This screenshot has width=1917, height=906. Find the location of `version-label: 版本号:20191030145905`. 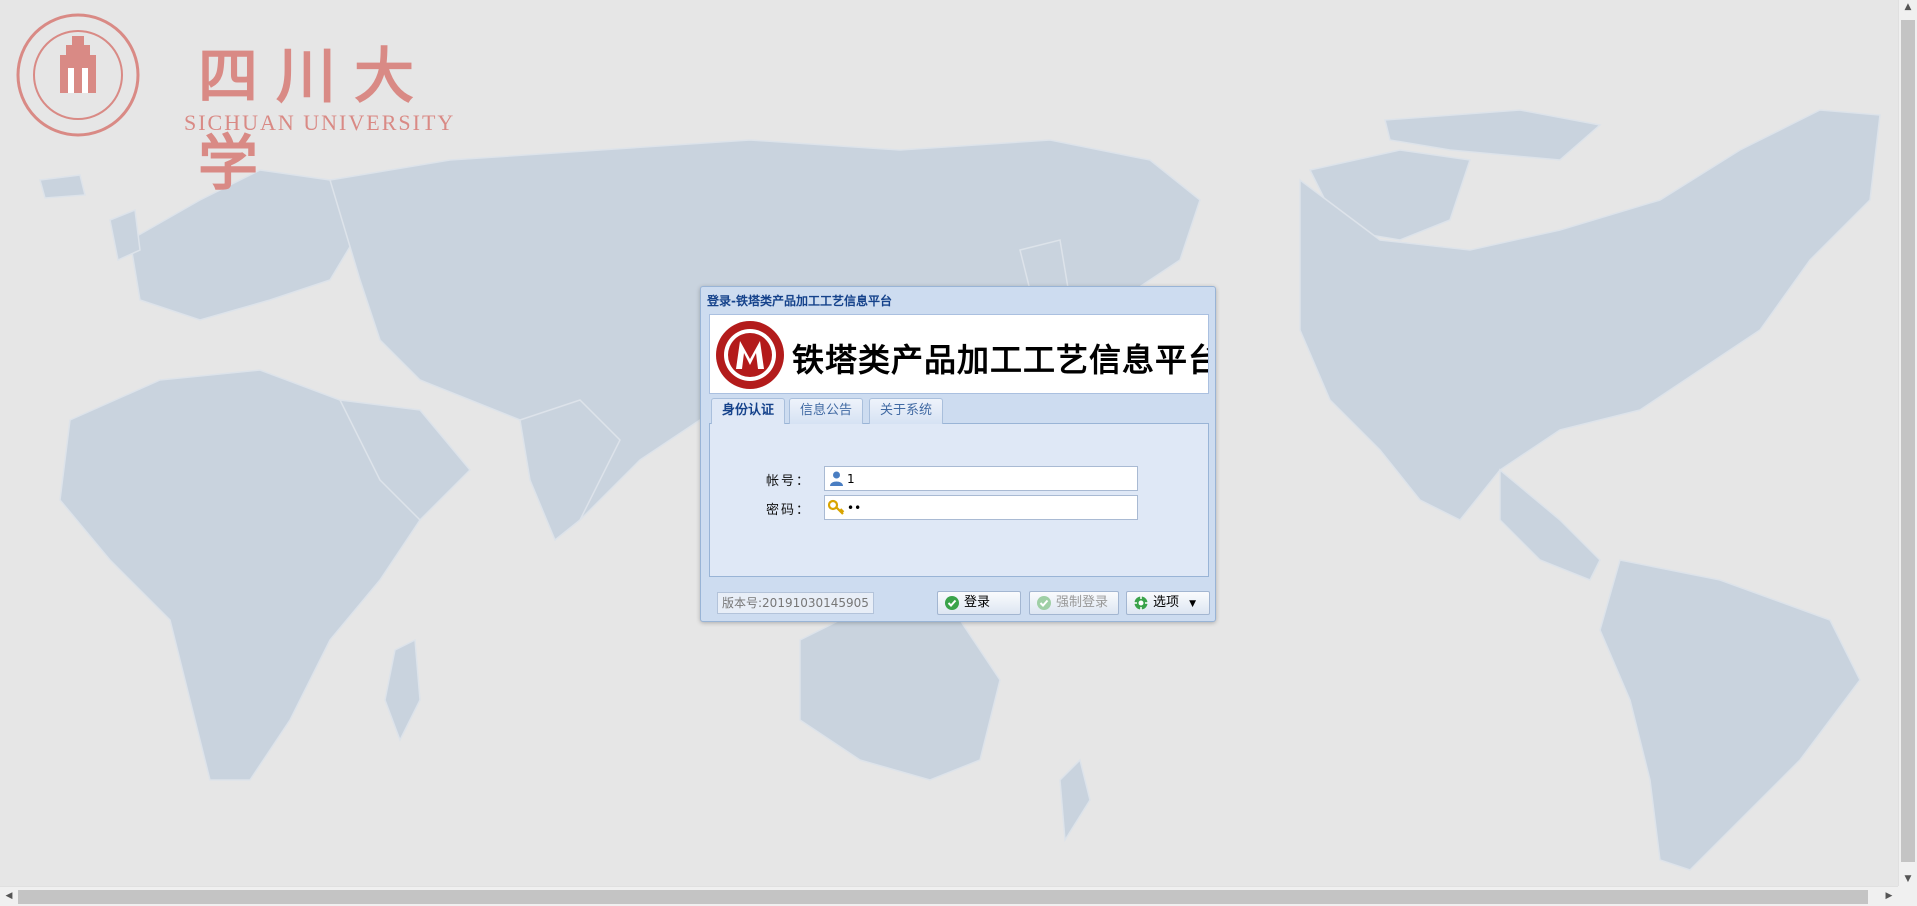

version-label: 版本号:20191030145905 is located at coordinates (795, 603).